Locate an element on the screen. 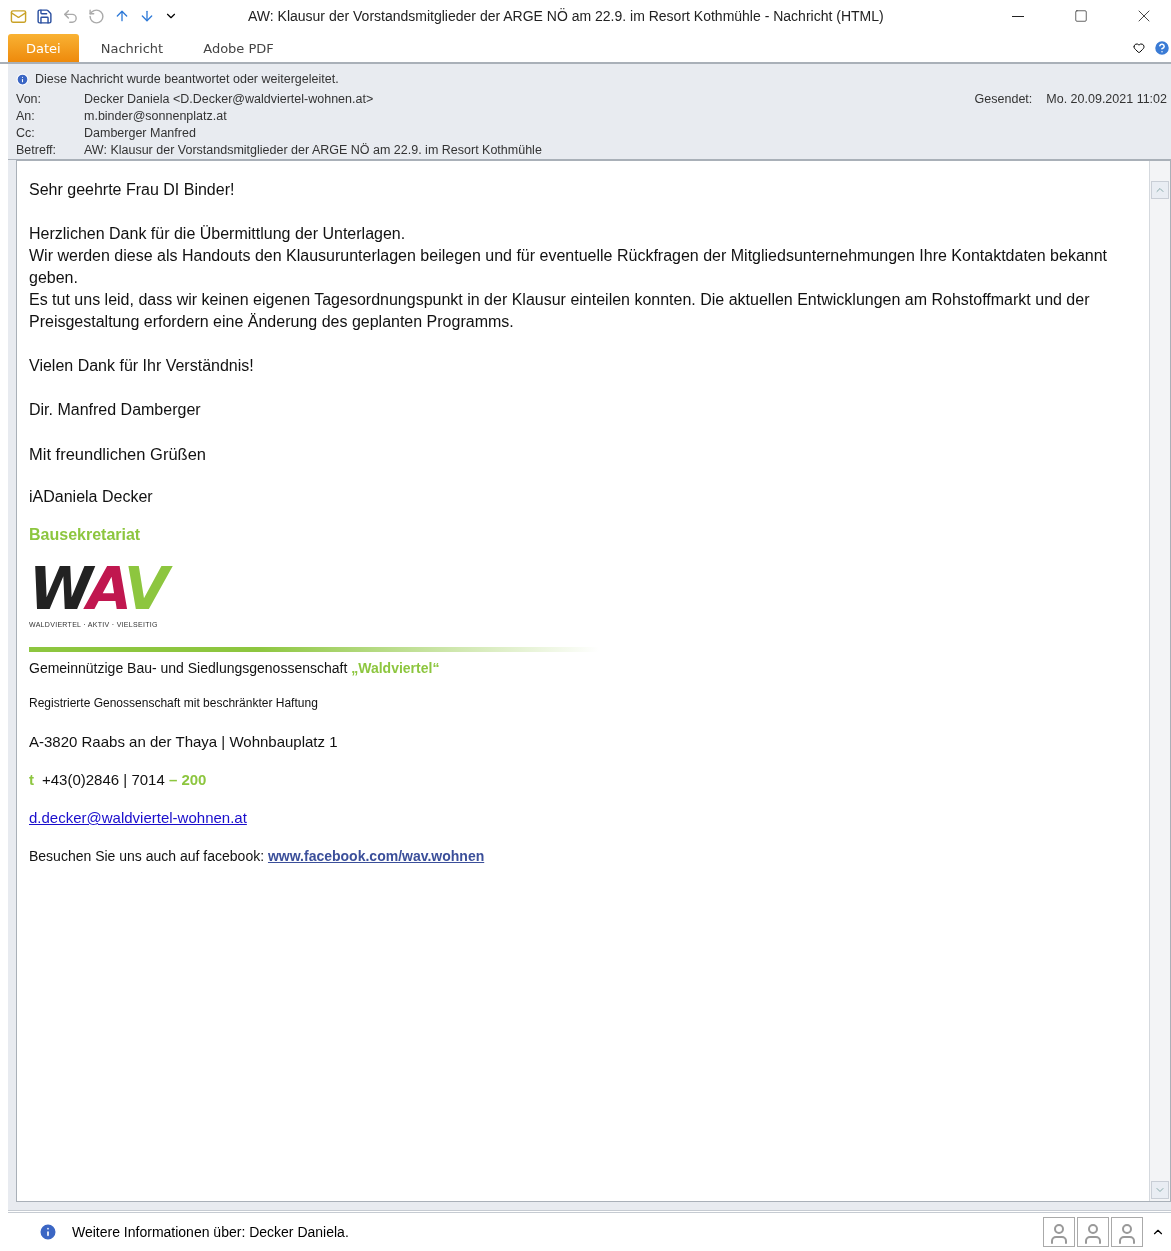 The image size is (1171, 1251). legal-text: Registrierte Genossenschaft mit beschränkter Haftung is located at coordinates (174, 703).